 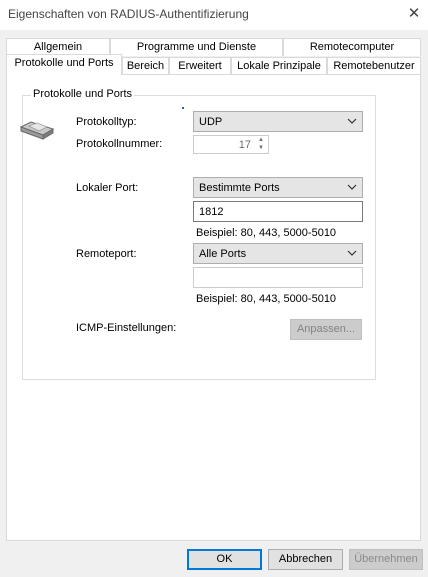 I want to click on remote-port-label: Remoteport:, so click(x=106, y=254).